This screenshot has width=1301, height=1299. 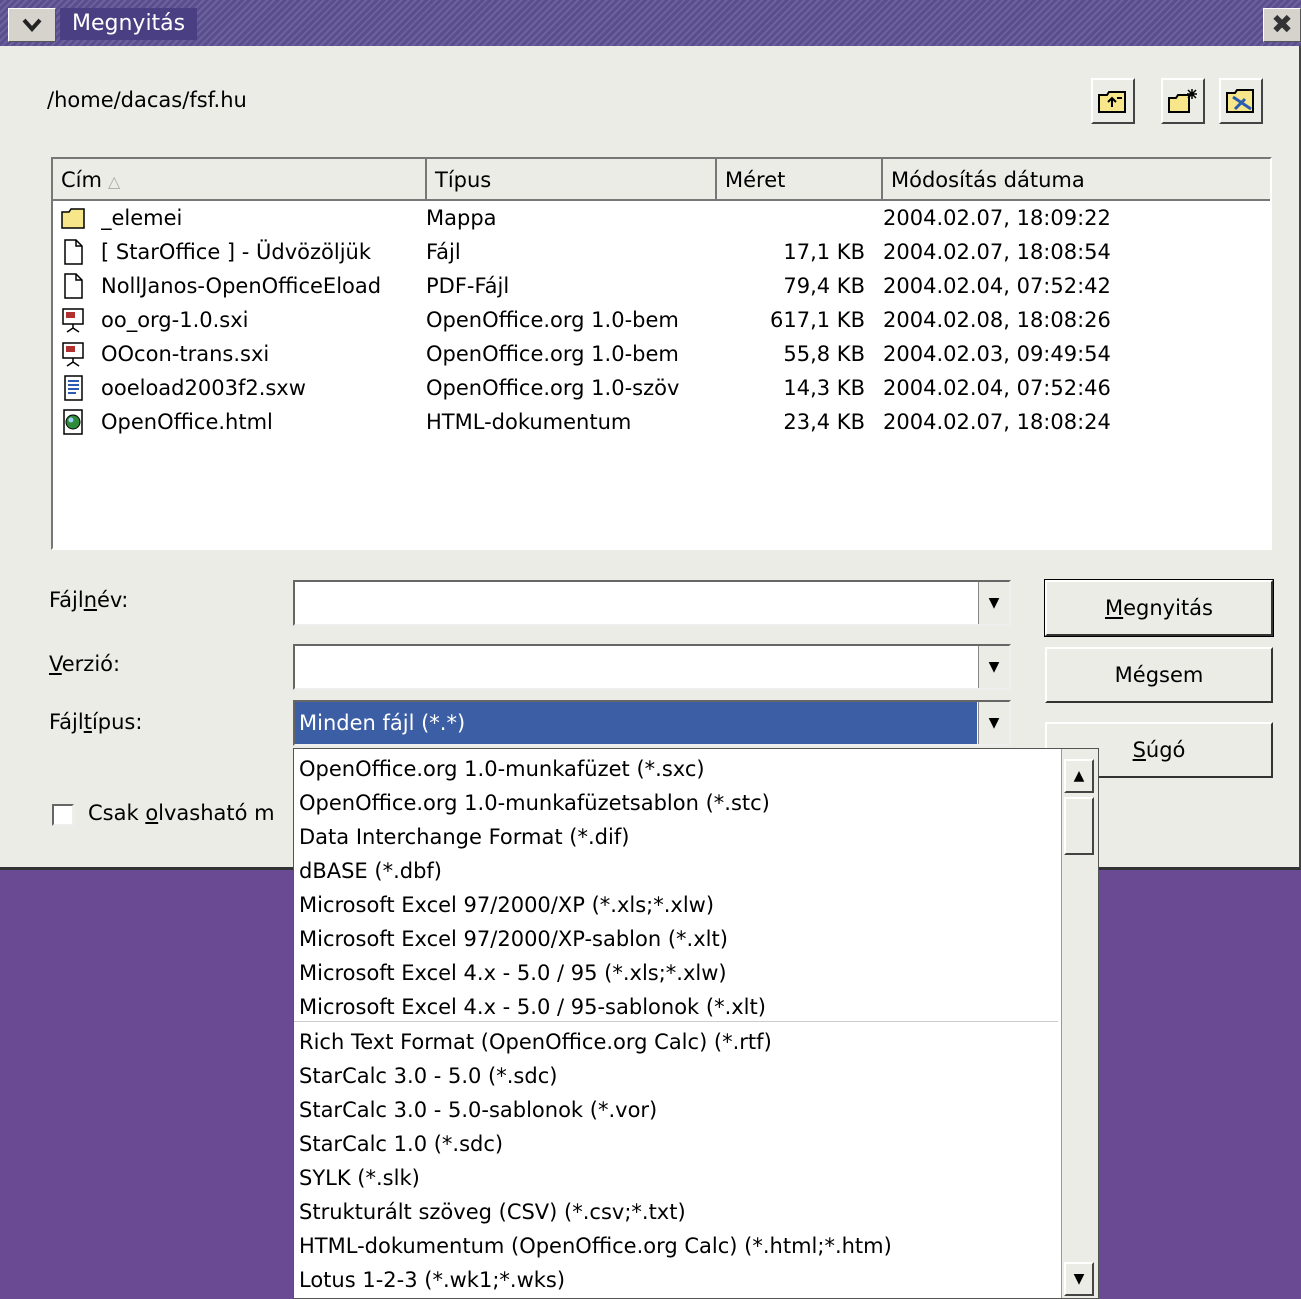 What do you see at coordinates (553, 388) in the screenshot?
I see `file-type: OpenOffice.org 1.0-szöv` at bounding box center [553, 388].